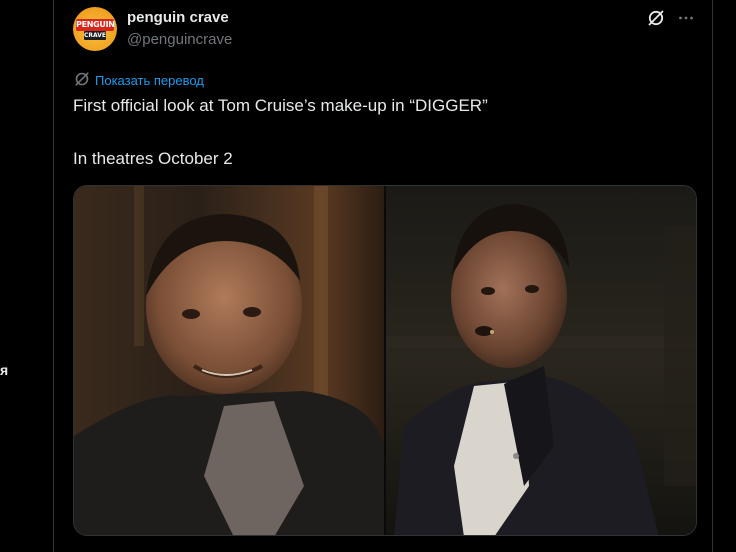  Describe the element at coordinates (95, 35) in the screenshot. I see `avatar-logo-line2: CRAVE` at that location.